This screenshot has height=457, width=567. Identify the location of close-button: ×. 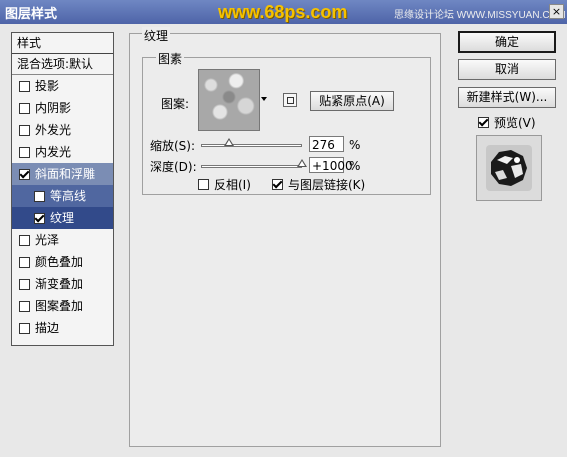
(556, 11).